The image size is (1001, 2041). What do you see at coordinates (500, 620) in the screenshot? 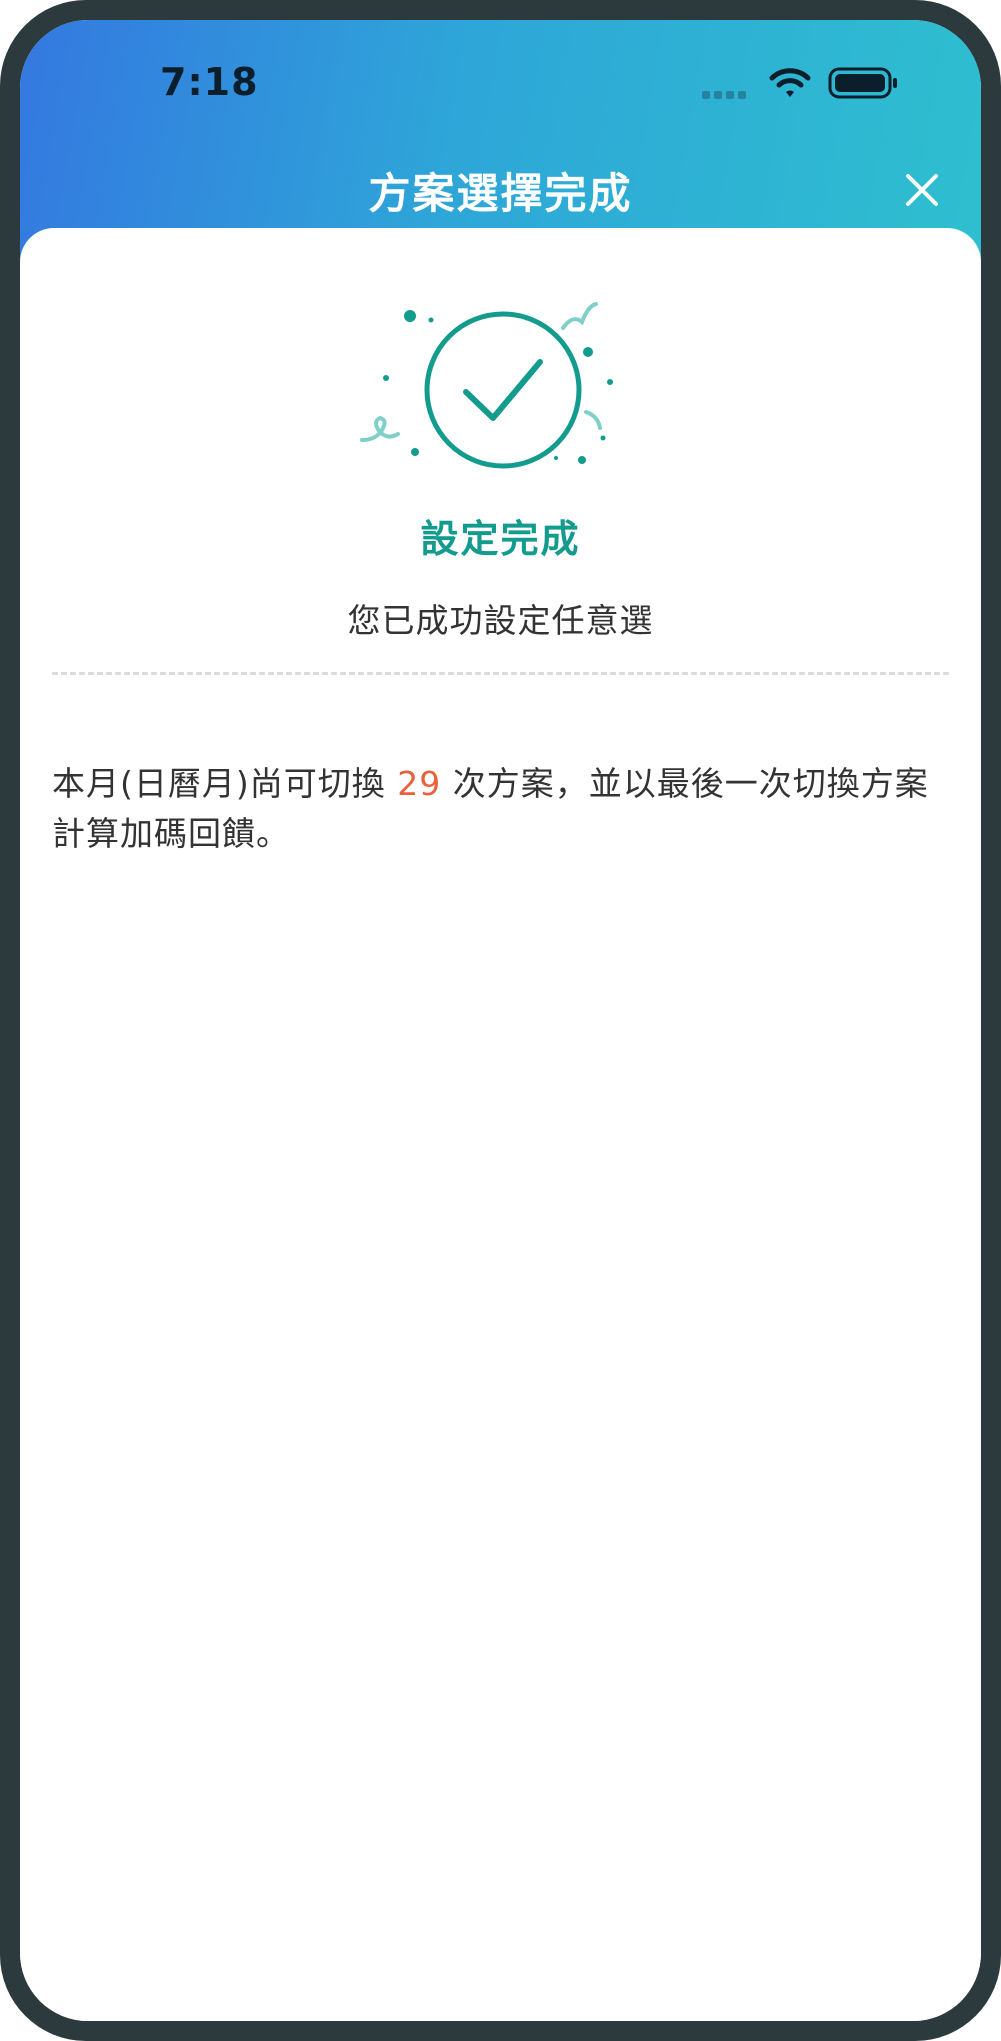
I see `success-message: 您已成功設定任意選` at bounding box center [500, 620].